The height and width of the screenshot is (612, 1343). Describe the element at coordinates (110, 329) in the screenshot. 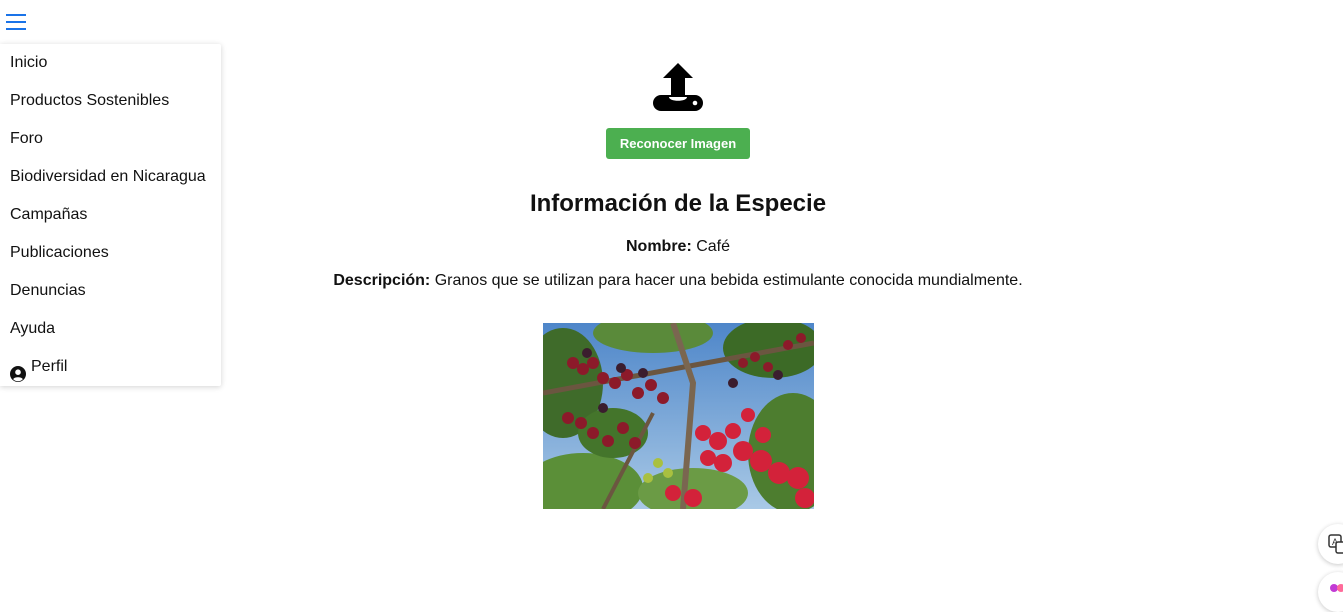

I see `menu-item-ayuda: Ayuda` at that location.